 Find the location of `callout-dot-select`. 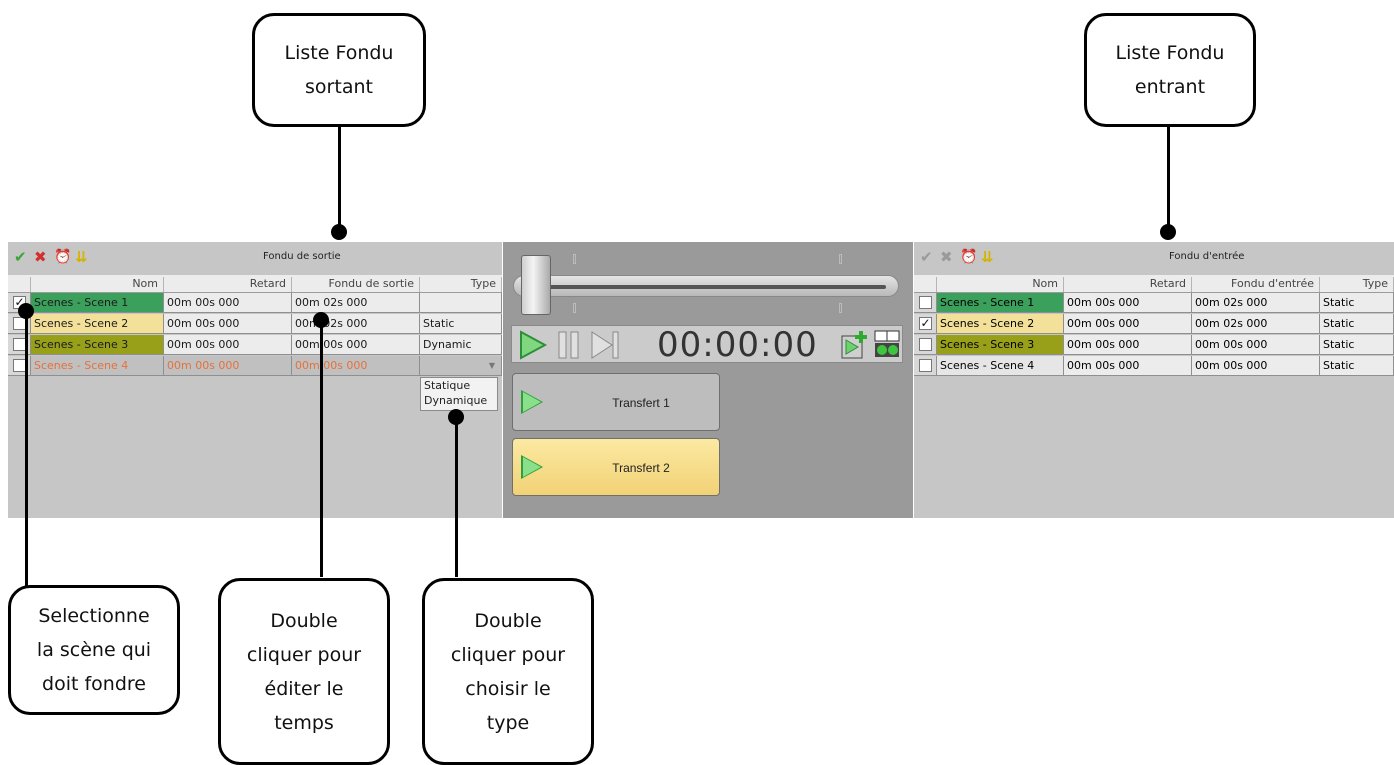

callout-dot-select is located at coordinates (26, 311).